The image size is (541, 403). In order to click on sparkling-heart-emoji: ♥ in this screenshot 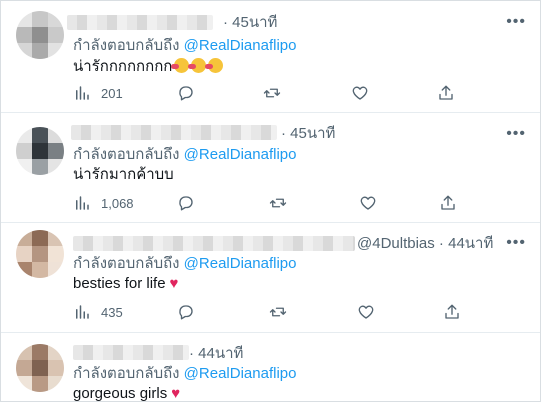, I will do `click(174, 283)`.